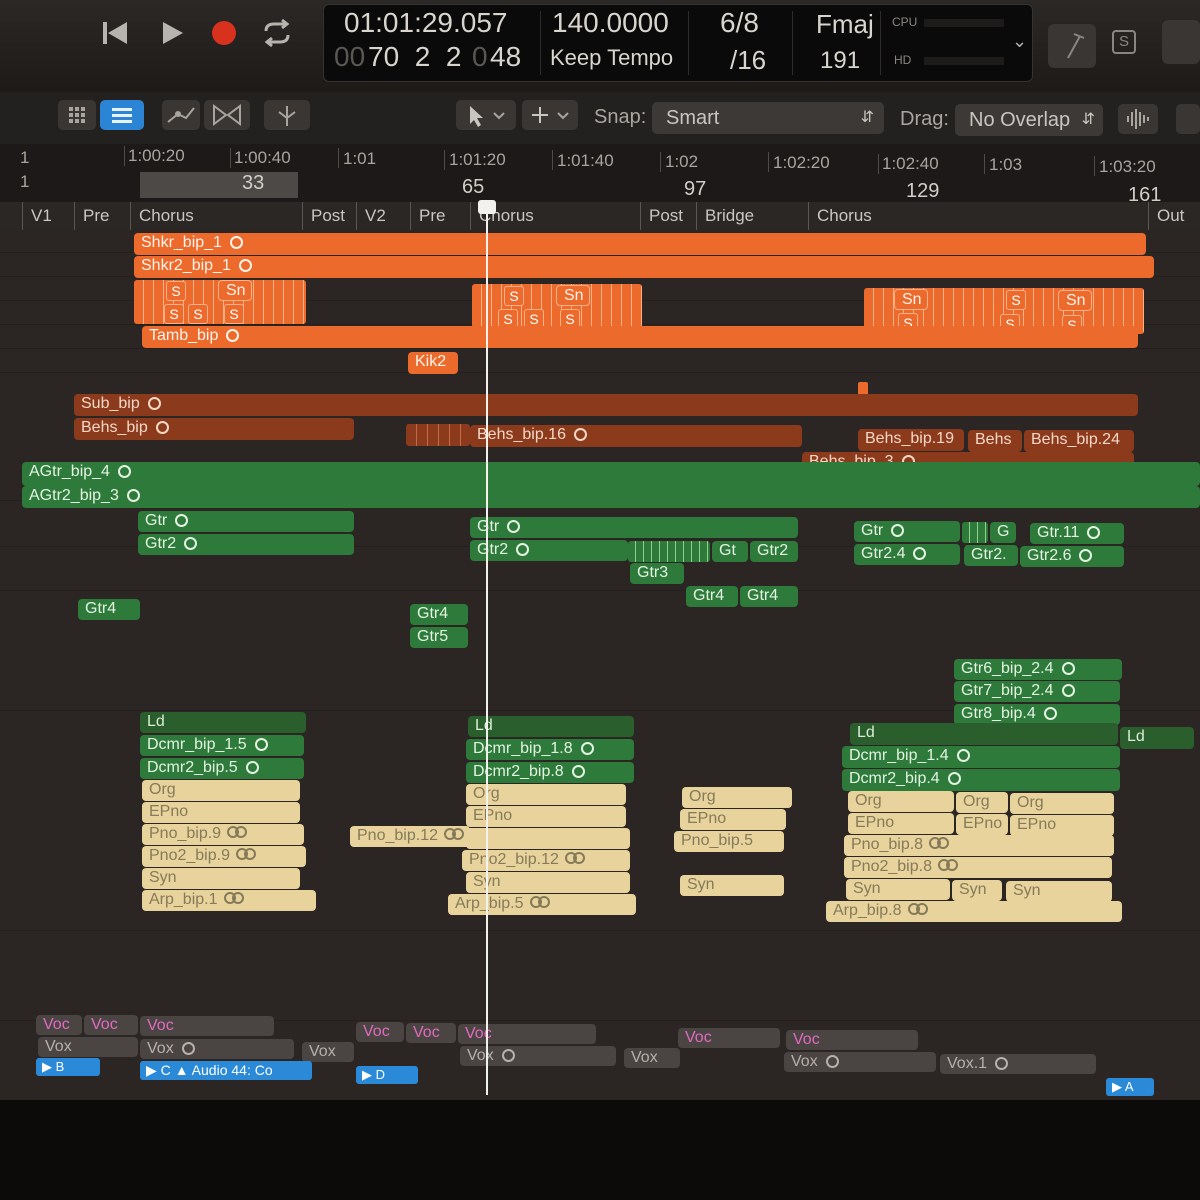 The width and height of the screenshot is (1200, 1200). What do you see at coordinates (1130, 1087) in the screenshot?
I see `track-header-a: ▶ A` at bounding box center [1130, 1087].